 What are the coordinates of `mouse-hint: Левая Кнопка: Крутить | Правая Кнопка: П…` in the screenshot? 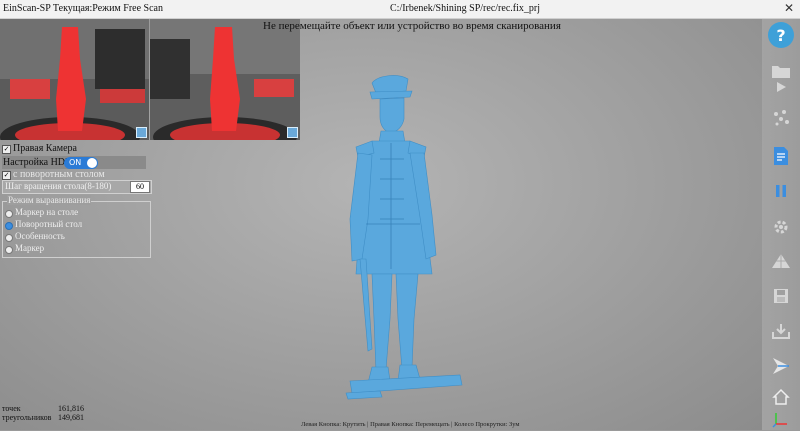 It's located at (410, 424).